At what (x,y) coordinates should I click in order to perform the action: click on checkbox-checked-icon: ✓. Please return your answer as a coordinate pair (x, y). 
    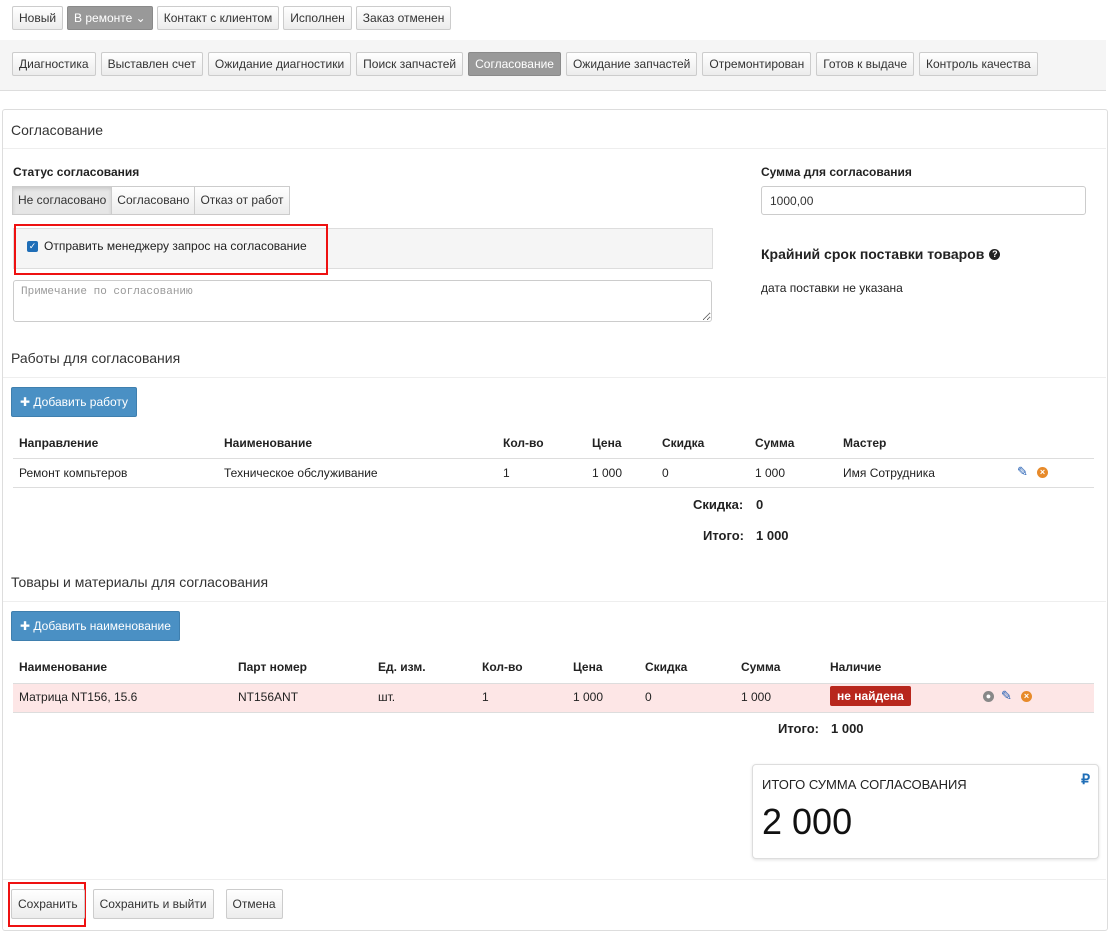
    Looking at the image, I should click on (32, 246).